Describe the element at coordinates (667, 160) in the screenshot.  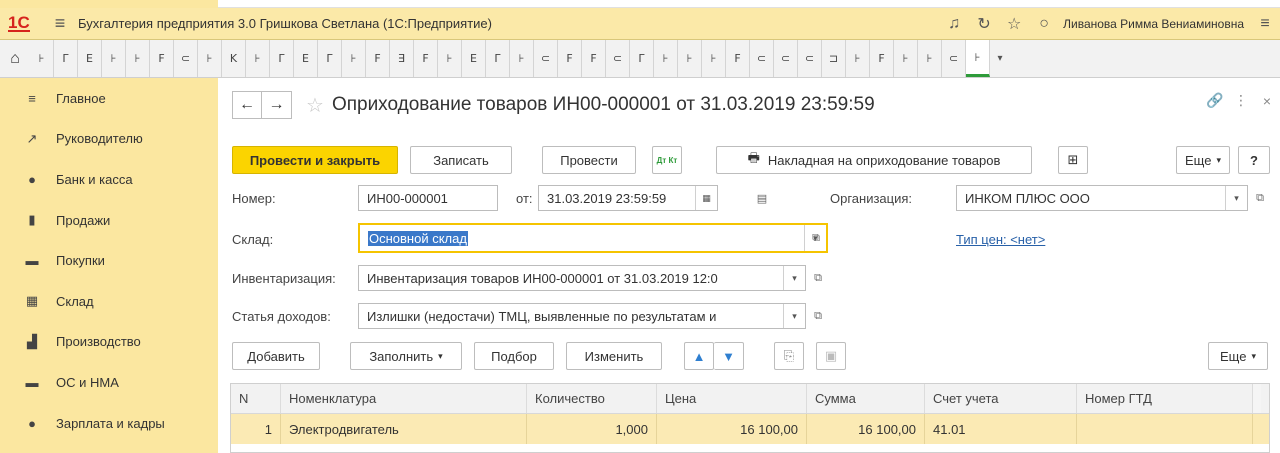
I see `dt-kt-button: Дт Кт` at that location.